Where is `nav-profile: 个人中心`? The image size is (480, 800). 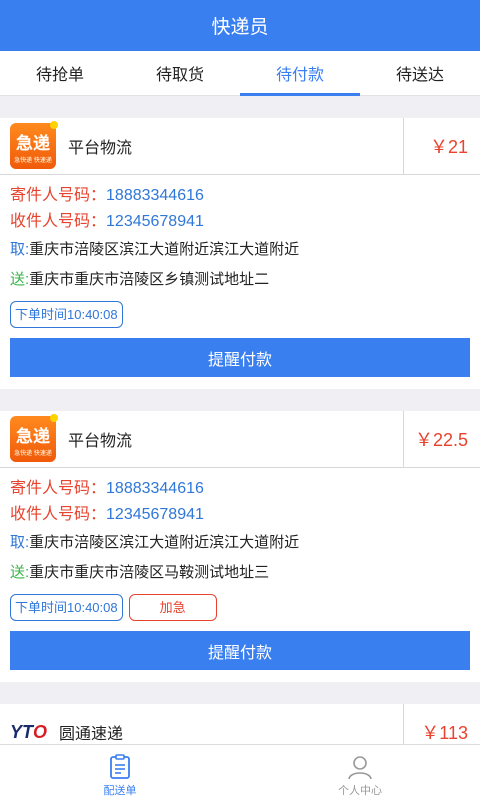
nav-profile: 个人中心 is located at coordinates (360, 772).